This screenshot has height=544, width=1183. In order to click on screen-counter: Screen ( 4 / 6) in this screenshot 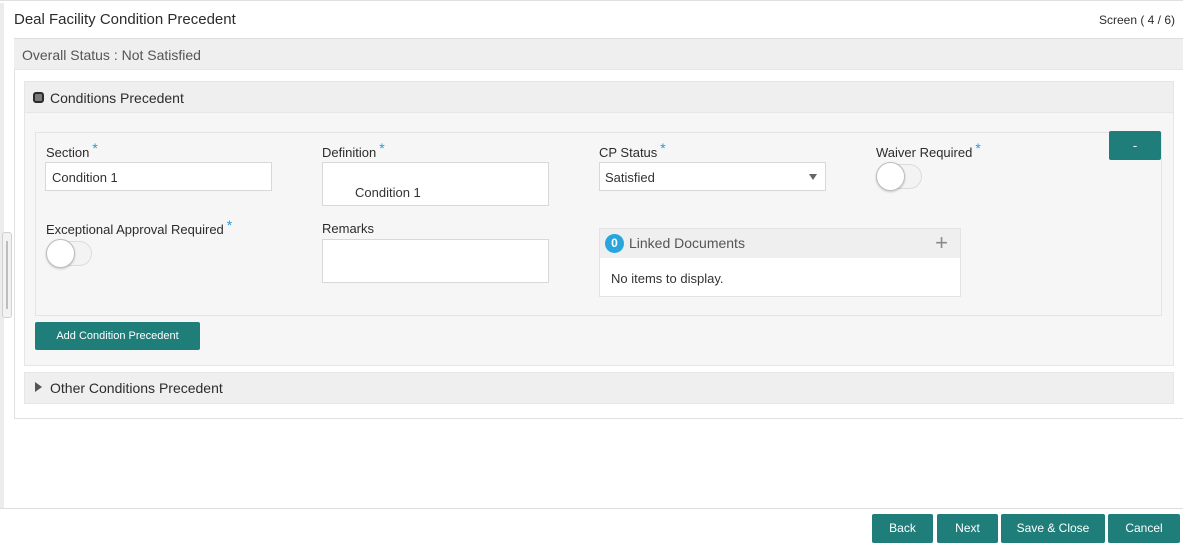, I will do `click(1136, 20)`.